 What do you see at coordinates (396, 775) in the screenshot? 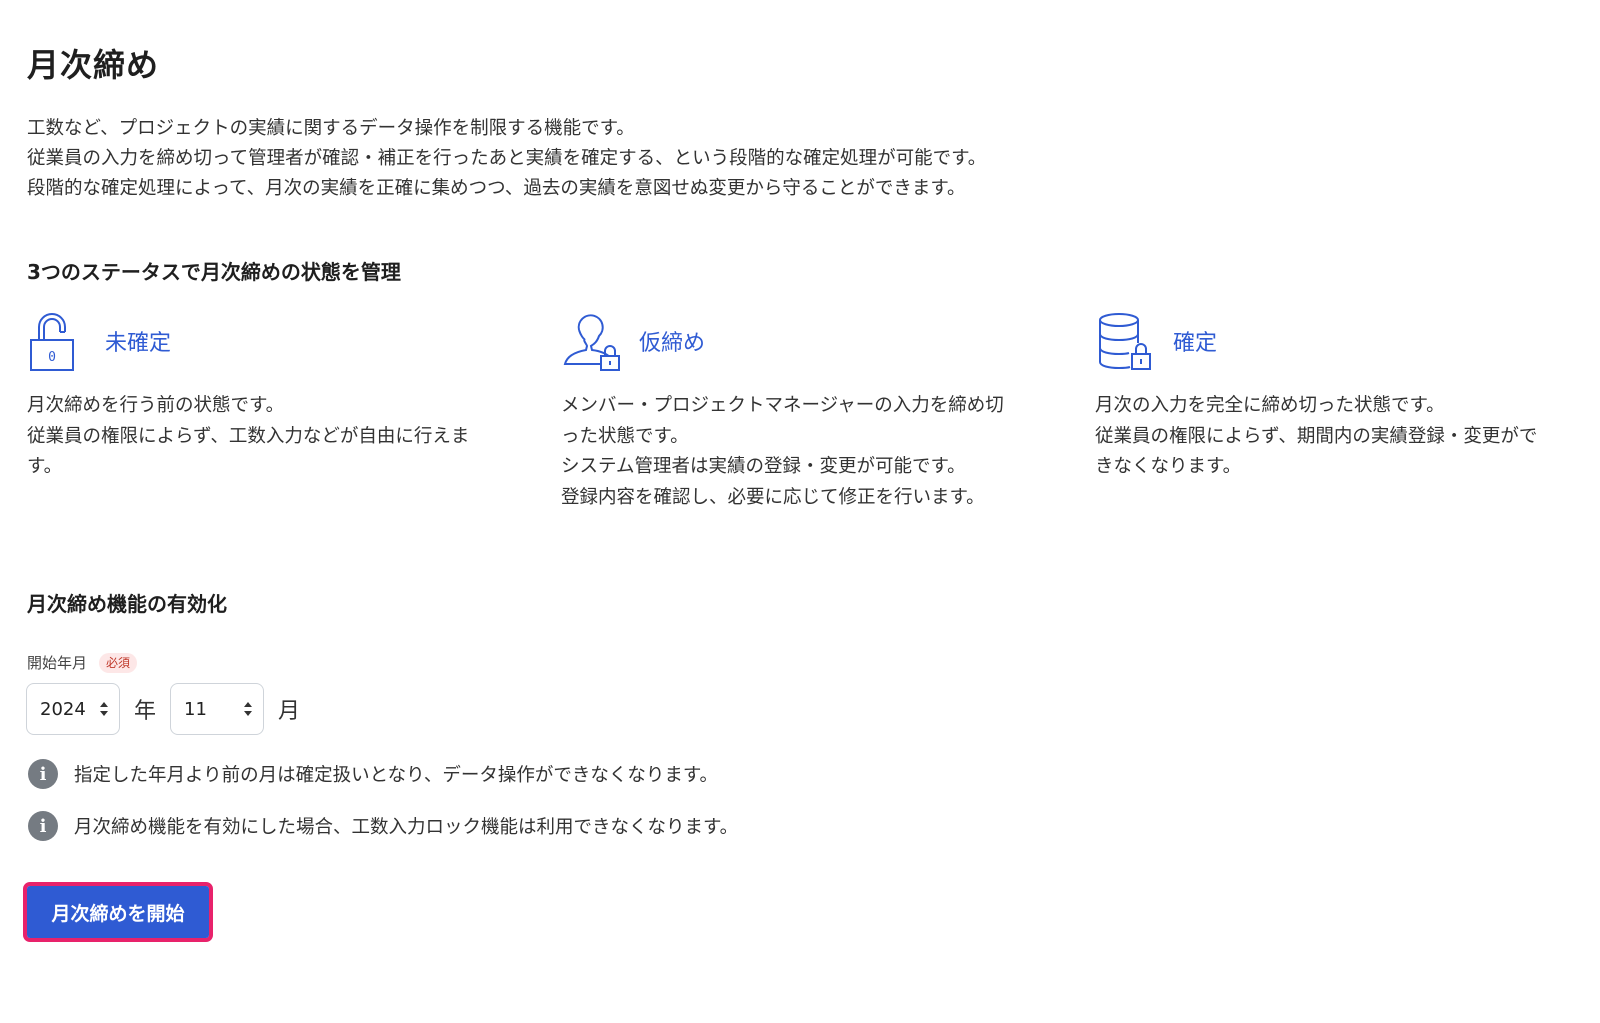
I see `note-text: 指定した年月より前の月は確定扱いとなり、データ操作ができなくなります。` at bounding box center [396, 775].